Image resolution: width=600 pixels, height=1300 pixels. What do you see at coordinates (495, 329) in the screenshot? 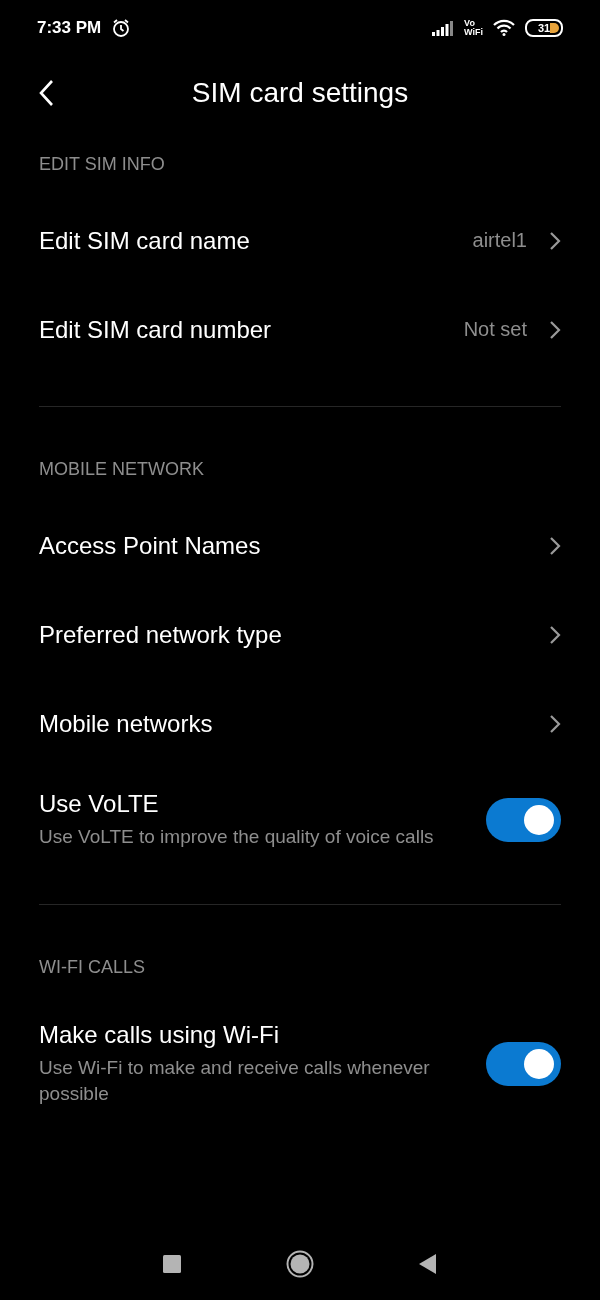
I see `setting-value: Not set` at bounding box center [495, 329].